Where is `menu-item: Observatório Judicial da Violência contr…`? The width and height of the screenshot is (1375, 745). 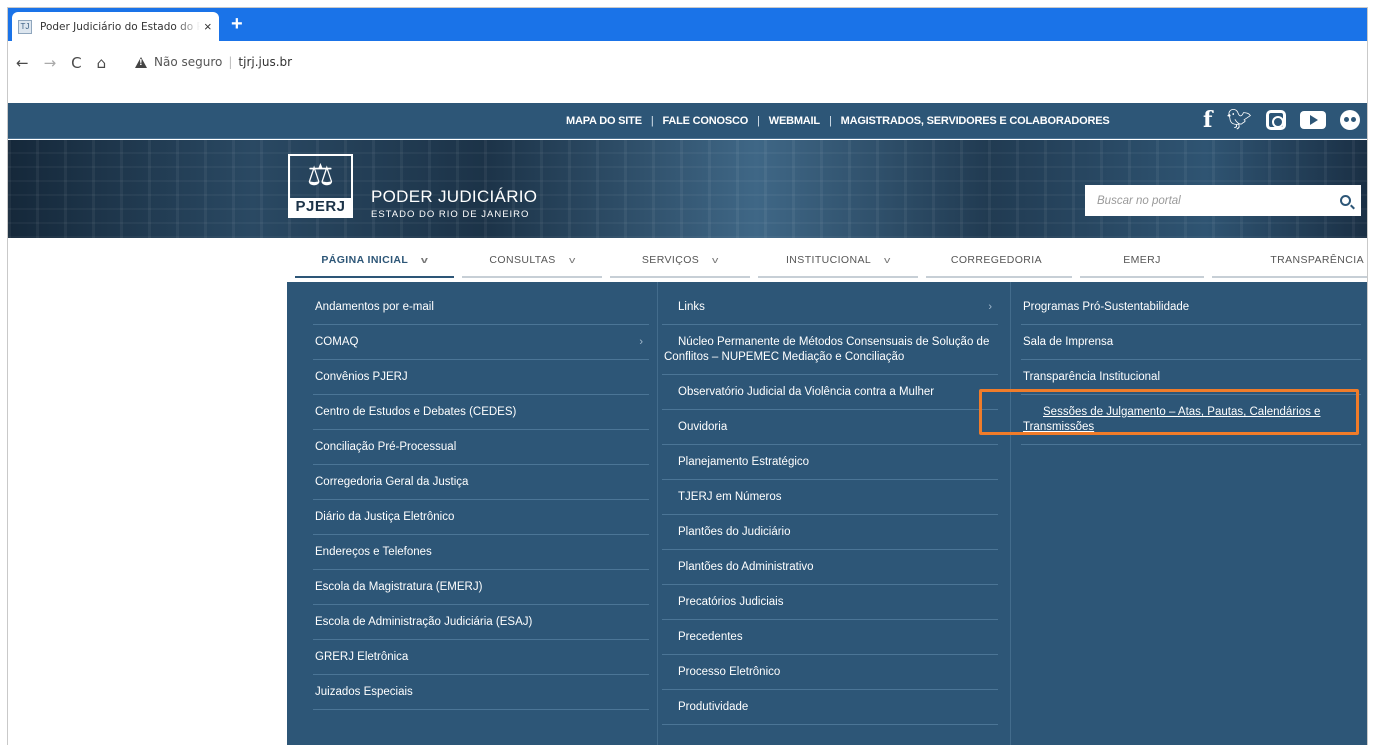
menu-item: Observatório Judicial da Violência contr… is located at coordinates (830, 392).